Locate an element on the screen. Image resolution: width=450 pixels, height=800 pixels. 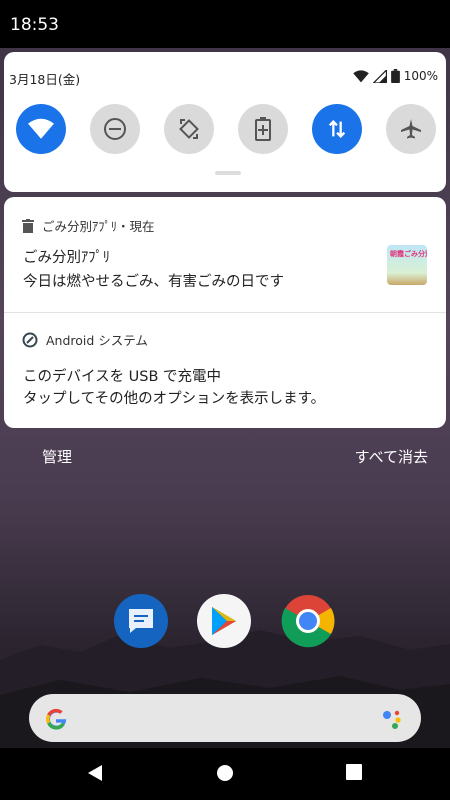
auto-rotate-icon is located at coordinates (189, 129).